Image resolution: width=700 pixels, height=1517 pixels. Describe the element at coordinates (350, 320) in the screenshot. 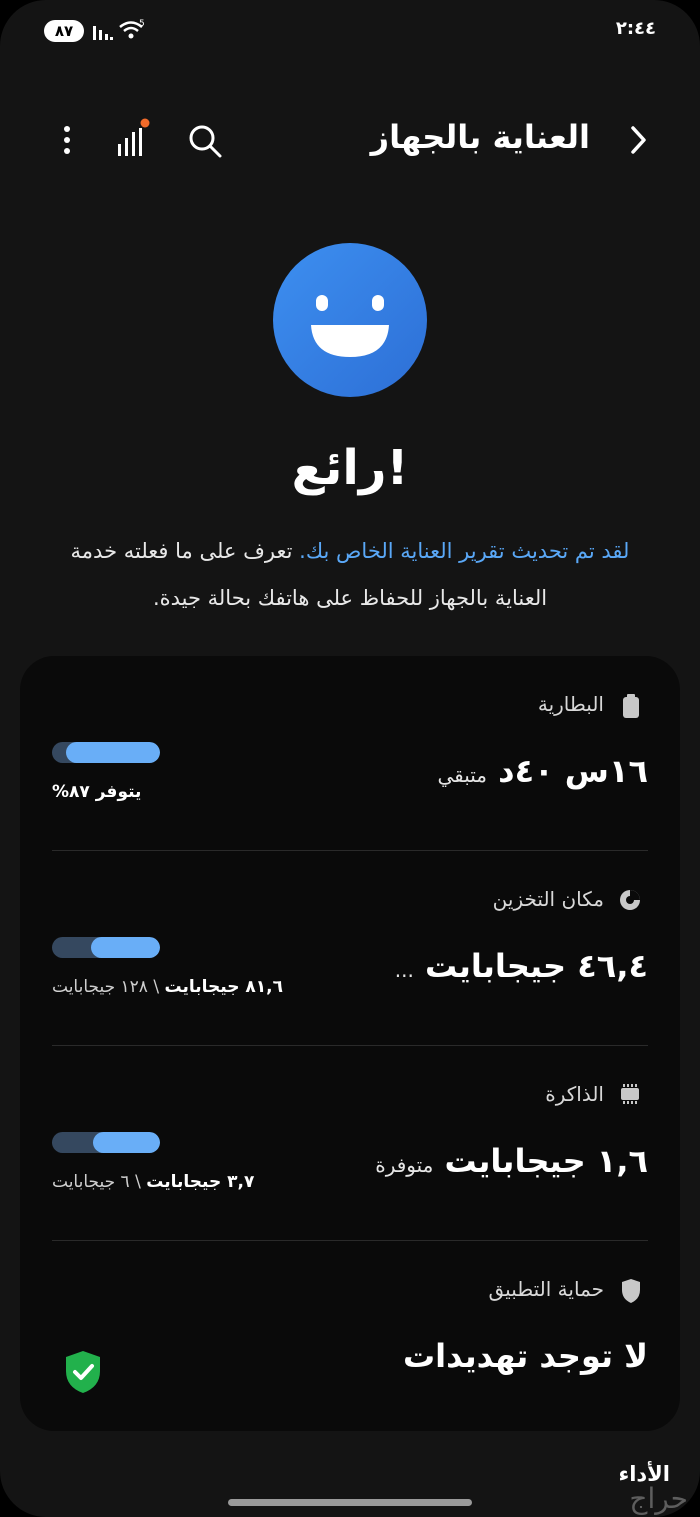

I see `status-smiley-icon` at that location.